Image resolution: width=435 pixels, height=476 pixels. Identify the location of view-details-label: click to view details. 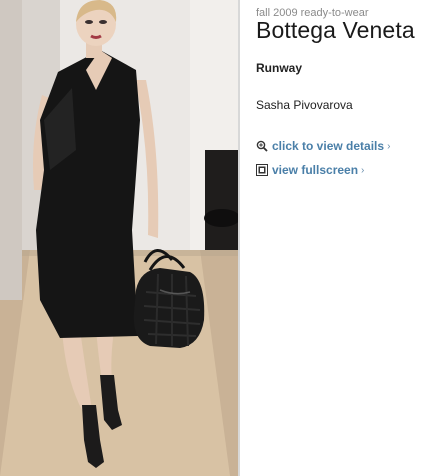
(328, 146).